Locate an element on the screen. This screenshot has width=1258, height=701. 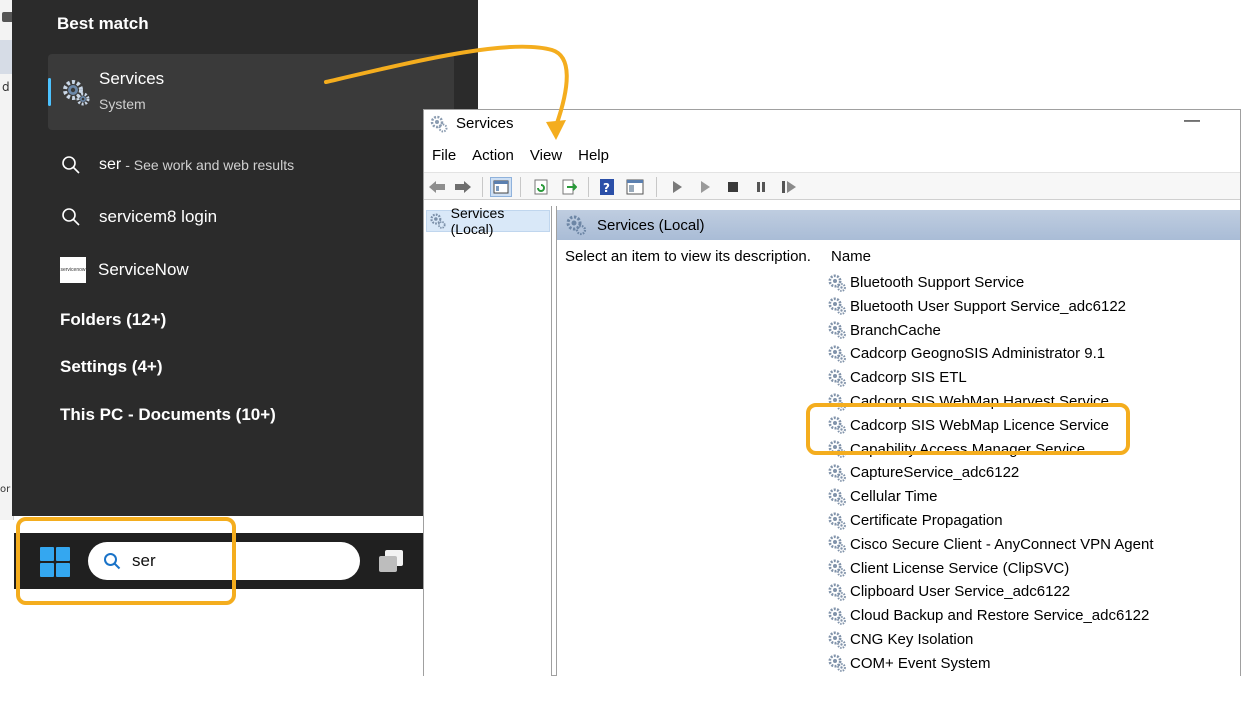
pane-header: Services (Local) is located at coordinates (898, 225).